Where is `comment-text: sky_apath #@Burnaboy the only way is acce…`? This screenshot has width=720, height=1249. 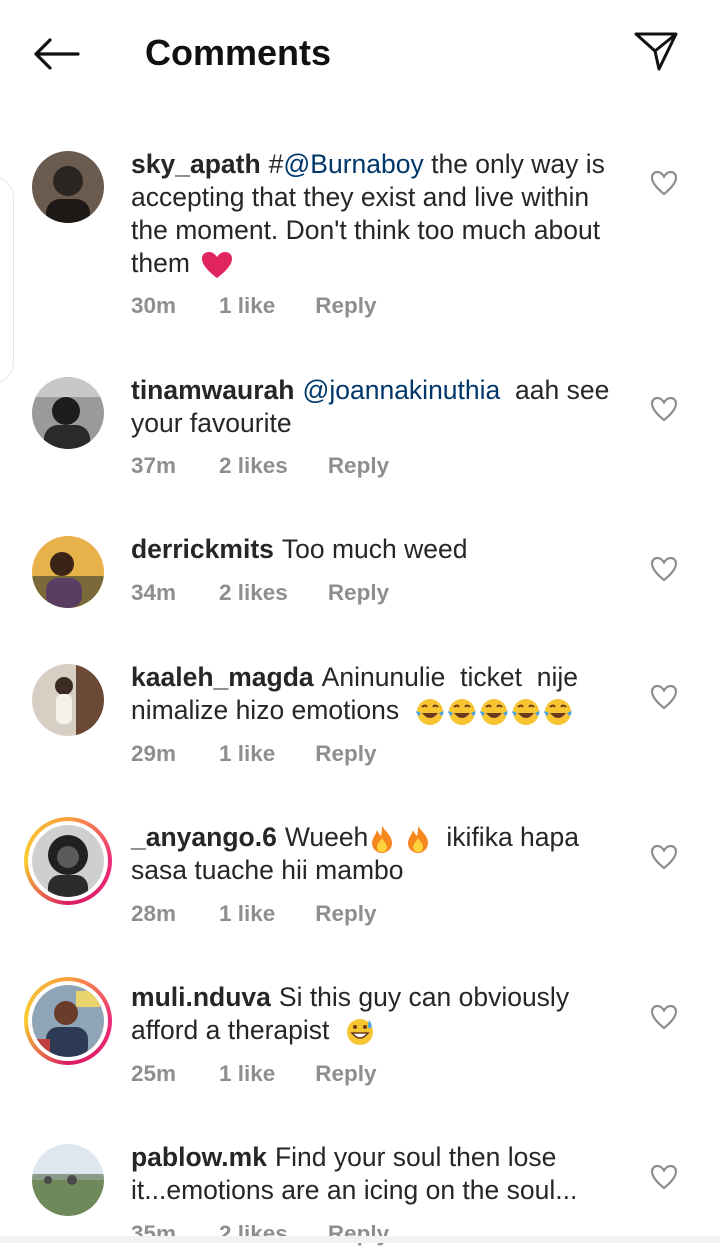 comment-text: sky_apath #@Burnaboy the only way is acce… is located at coordinates (376, 214).